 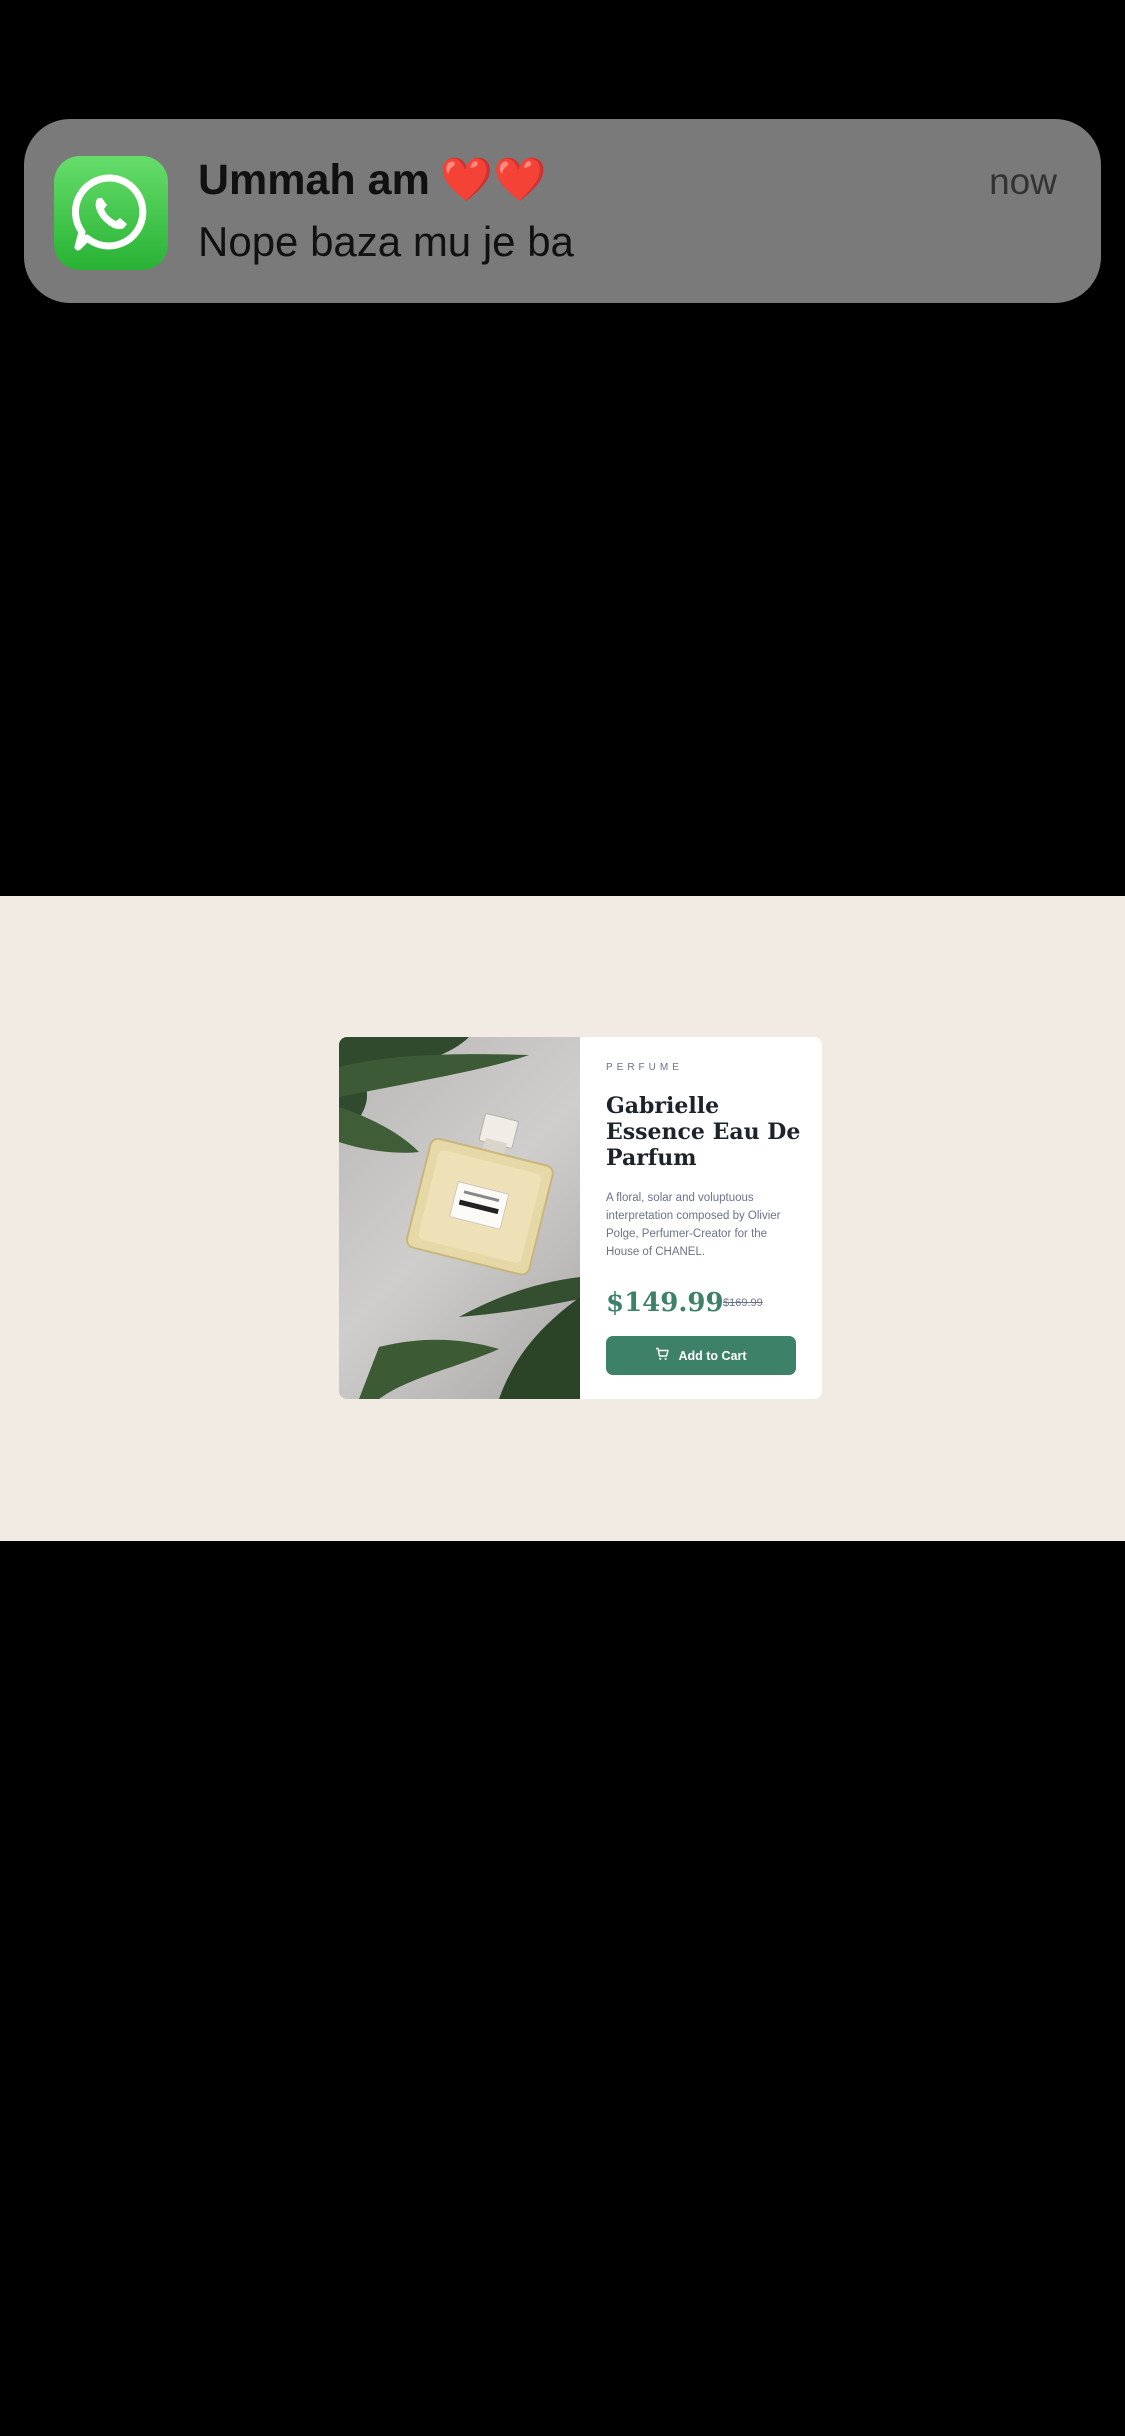 I want to click on notification-time: now, so click(x=1023, y=181).